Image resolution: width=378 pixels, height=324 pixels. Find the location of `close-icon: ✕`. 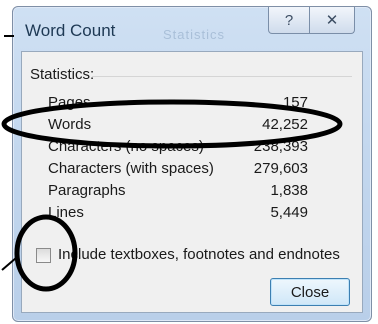

close-icon: ✕ is located at coordinates (332, 20).